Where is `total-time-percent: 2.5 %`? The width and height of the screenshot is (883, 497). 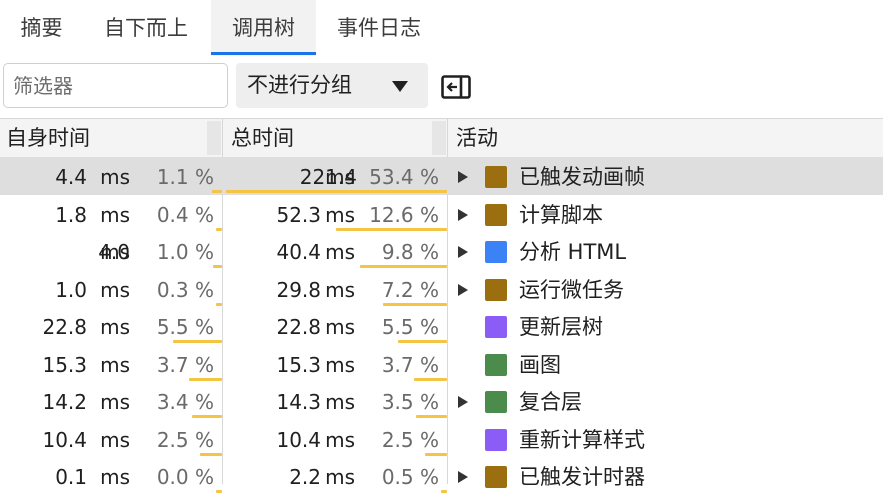 total-time-percent: 2.5 % is located at coordinates (410, 439).